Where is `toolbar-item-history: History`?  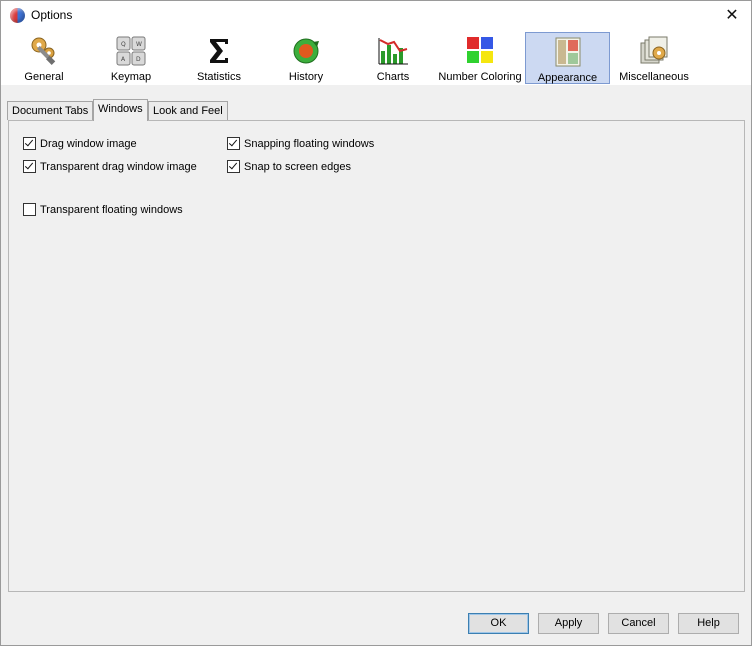
toolbar-item-history: History is located at coordinates (306, 58).